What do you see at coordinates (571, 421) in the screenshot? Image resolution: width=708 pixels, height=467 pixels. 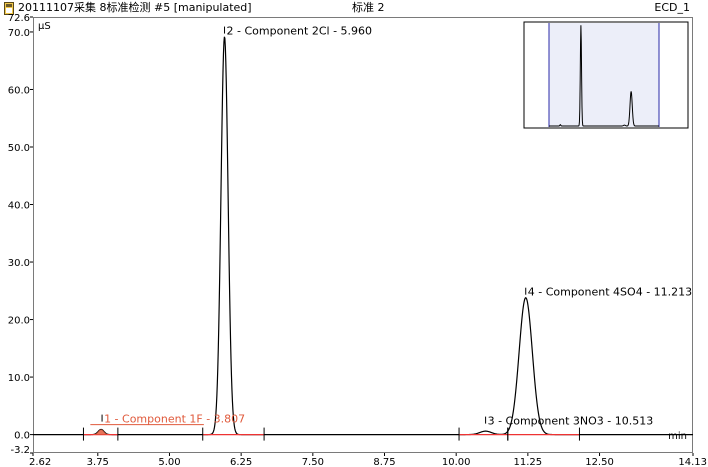 I see `peak-label-3: 3 - Component 3NO3 - 10.513` at bounding box center [571, 421].